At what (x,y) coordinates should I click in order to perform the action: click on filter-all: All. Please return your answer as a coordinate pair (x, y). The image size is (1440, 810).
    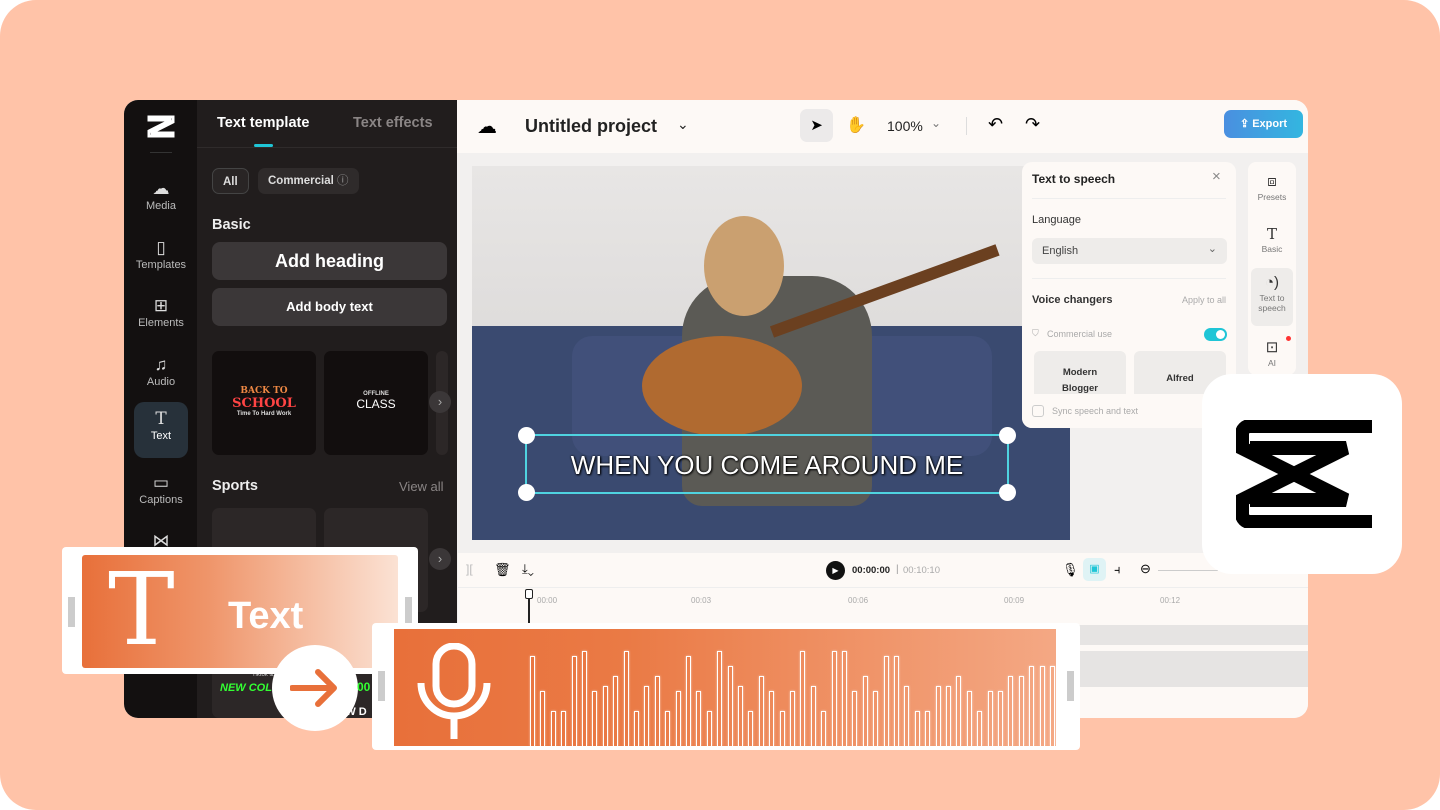
    Looking at the image, I should click on (230, 181).